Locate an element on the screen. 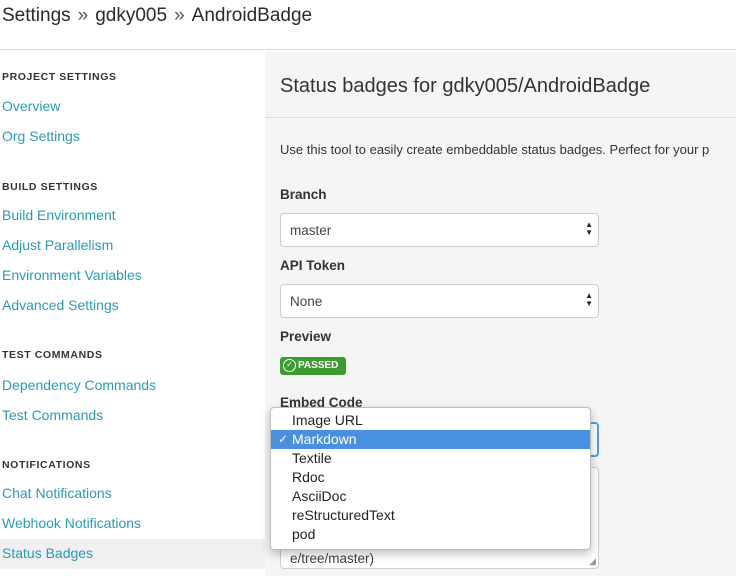 The width and height of the screenshot is (736, 576). option-restructuredtext: reStructuredText is located at coordinates (430, 515).